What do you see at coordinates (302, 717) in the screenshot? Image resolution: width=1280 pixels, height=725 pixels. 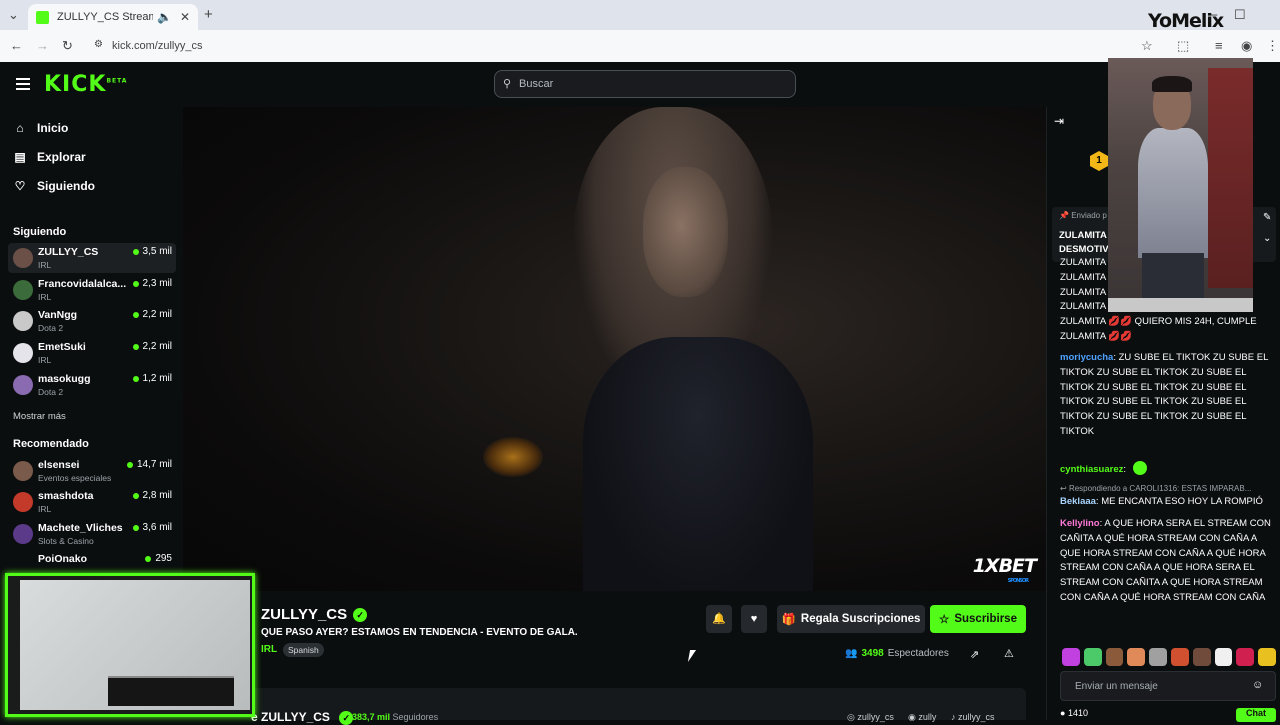 I see `about-channel-name: e ZULLYY_CS ✓` at bounding box center [302, 717].